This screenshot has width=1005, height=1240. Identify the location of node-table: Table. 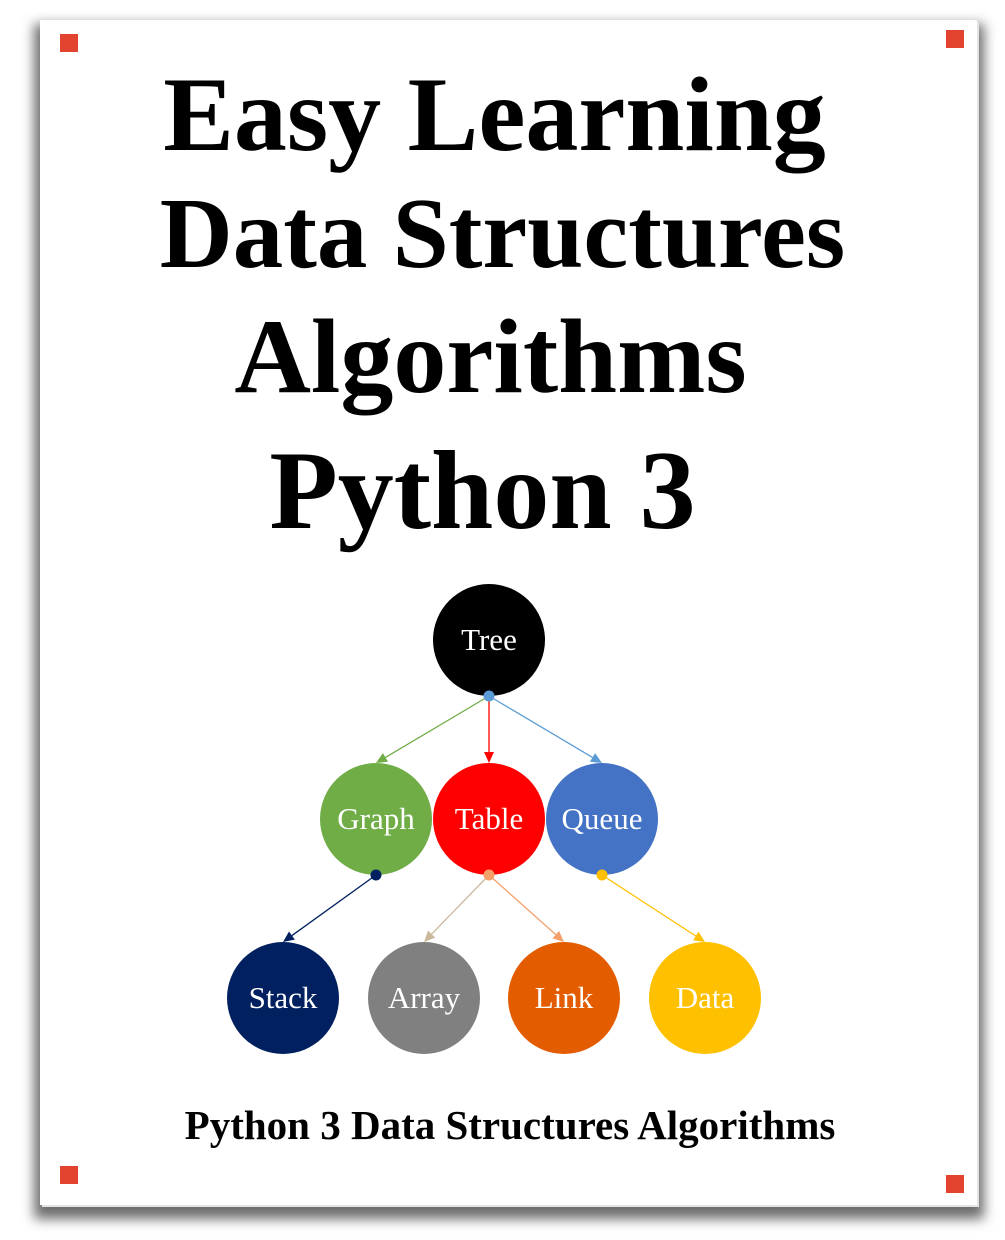
(489, 819).